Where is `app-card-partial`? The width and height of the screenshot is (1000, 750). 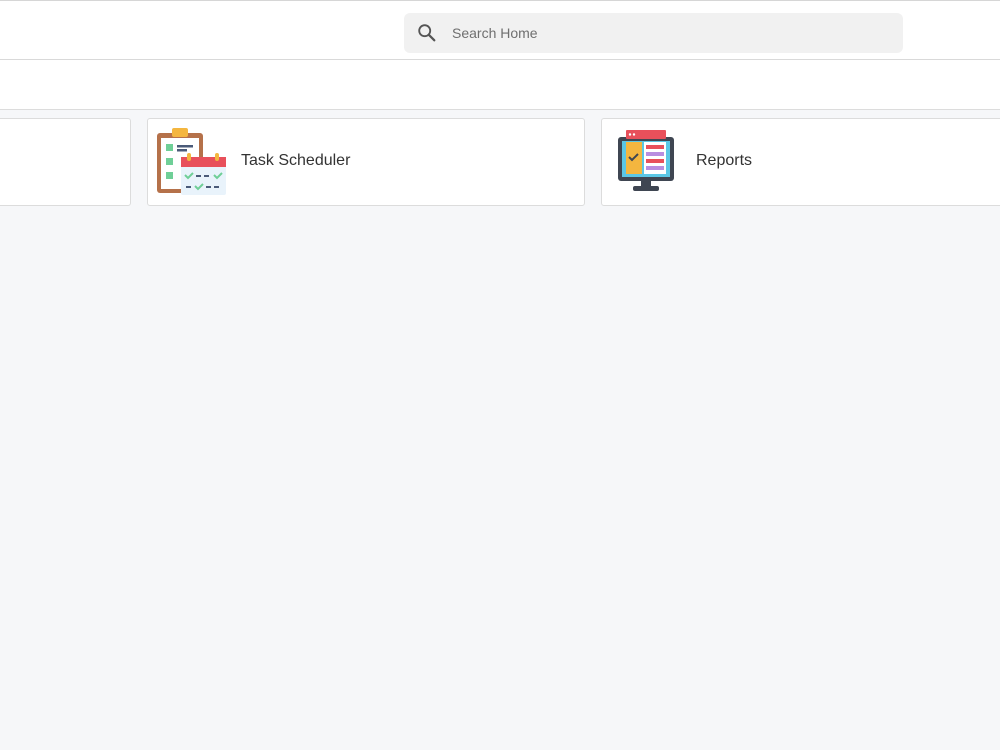
app-card-partial is located at coordinates (65, 162).